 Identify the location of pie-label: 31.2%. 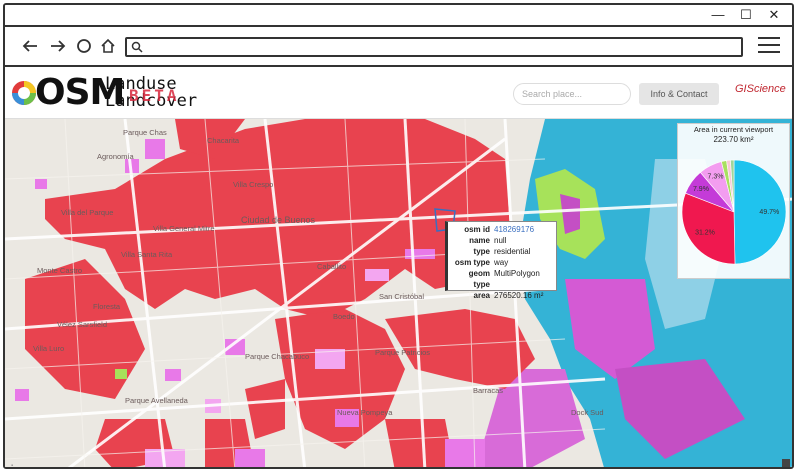
(705, 233).